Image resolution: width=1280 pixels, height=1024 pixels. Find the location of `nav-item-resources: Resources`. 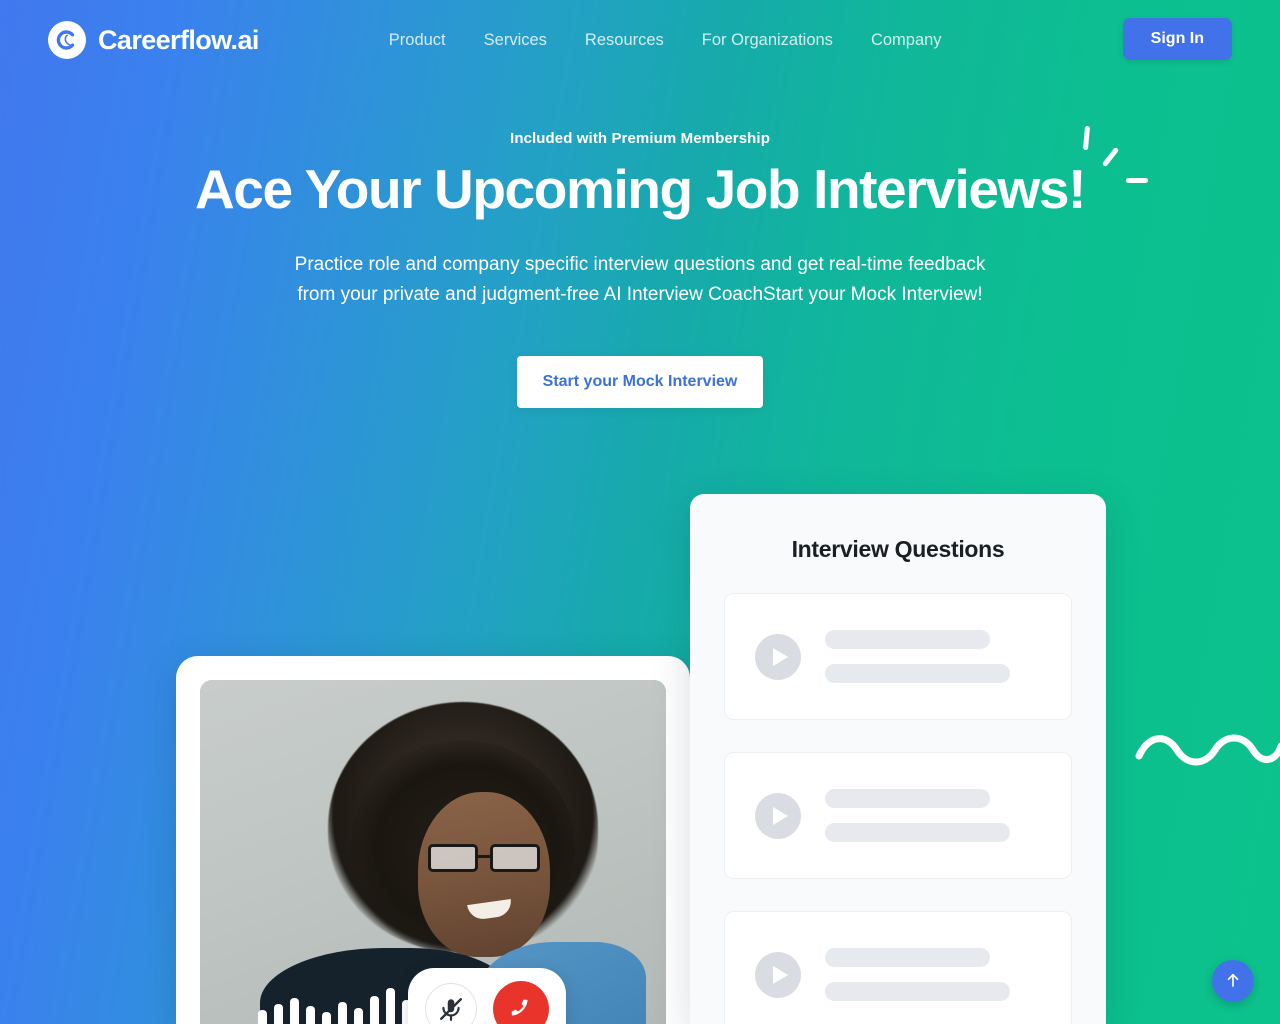

nav-item-resources: Resources is located at coordinates (624, 40).